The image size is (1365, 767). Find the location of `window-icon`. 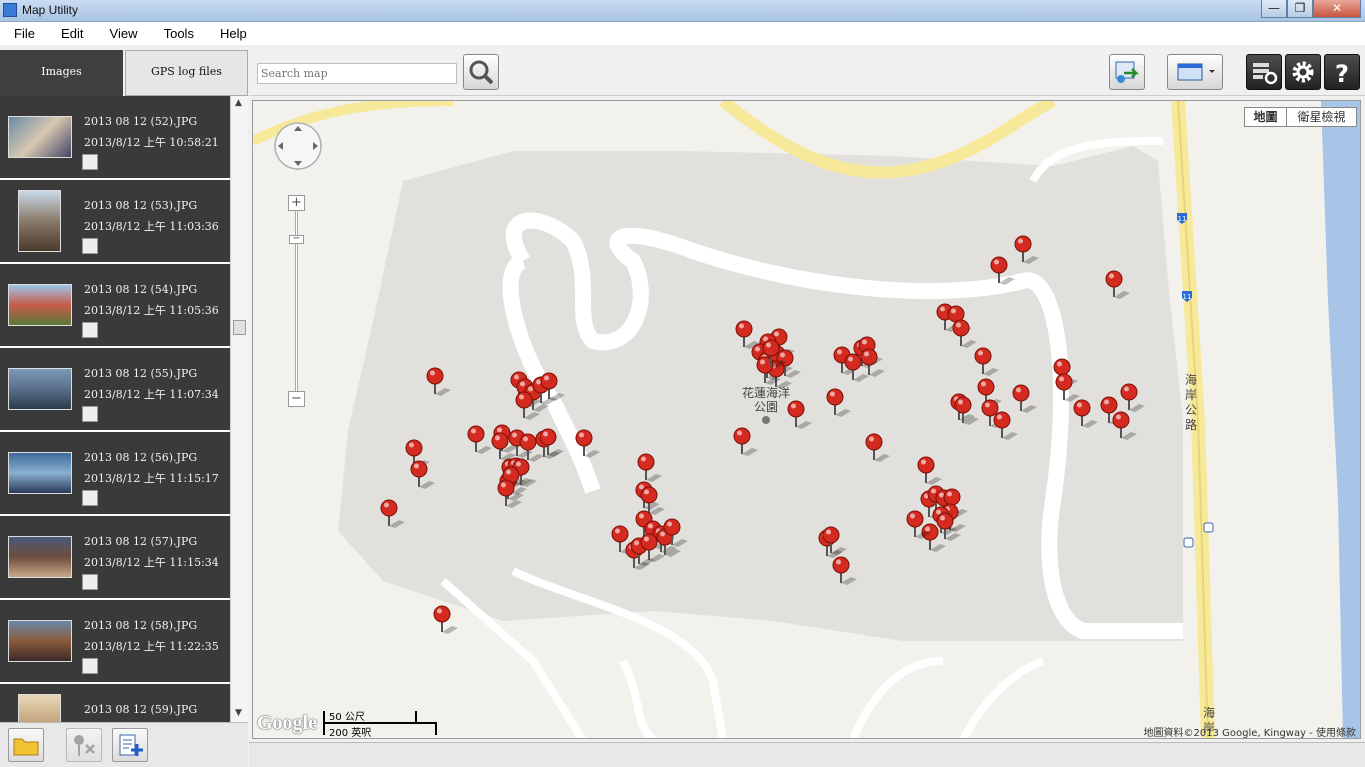

window-icon is located at coordinates (1196, 72).